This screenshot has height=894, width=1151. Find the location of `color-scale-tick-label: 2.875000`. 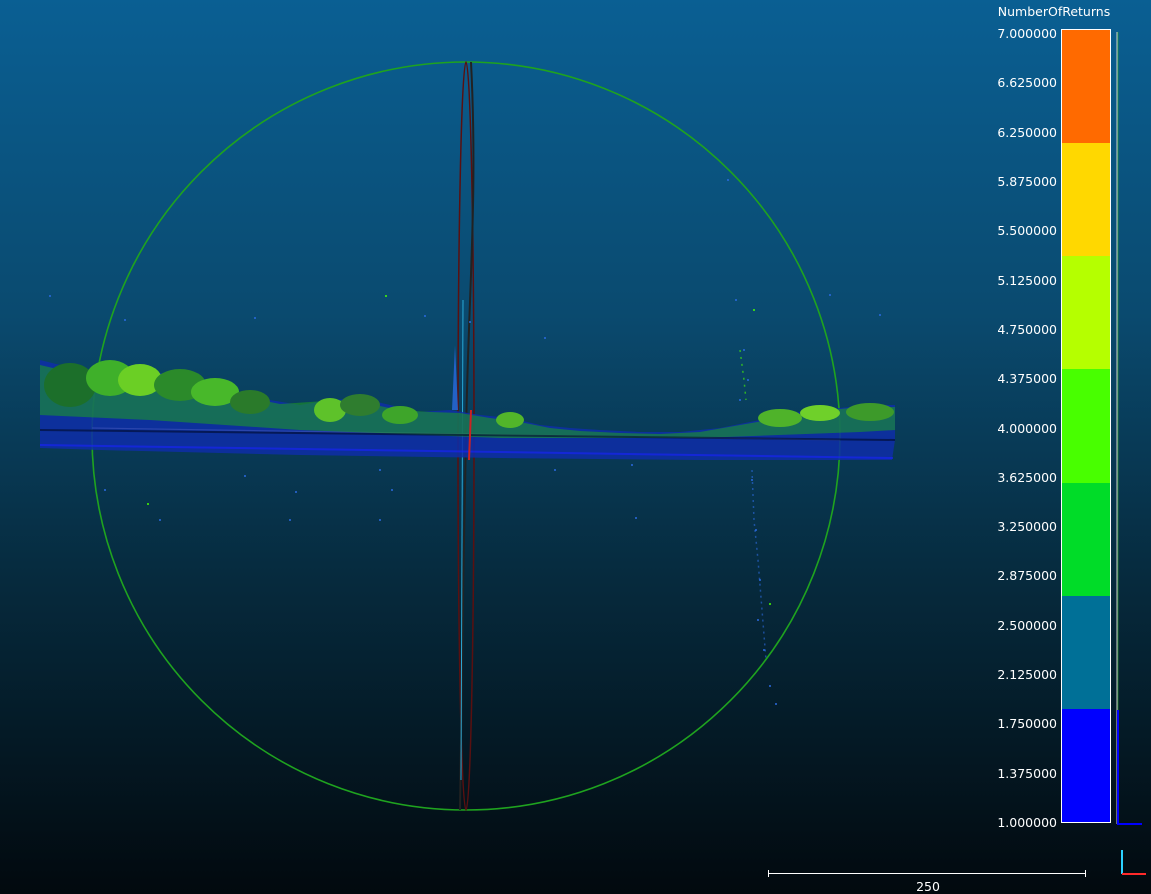

color-scale-tick-label: 2.875000 is located at coordinates (1027, 576).